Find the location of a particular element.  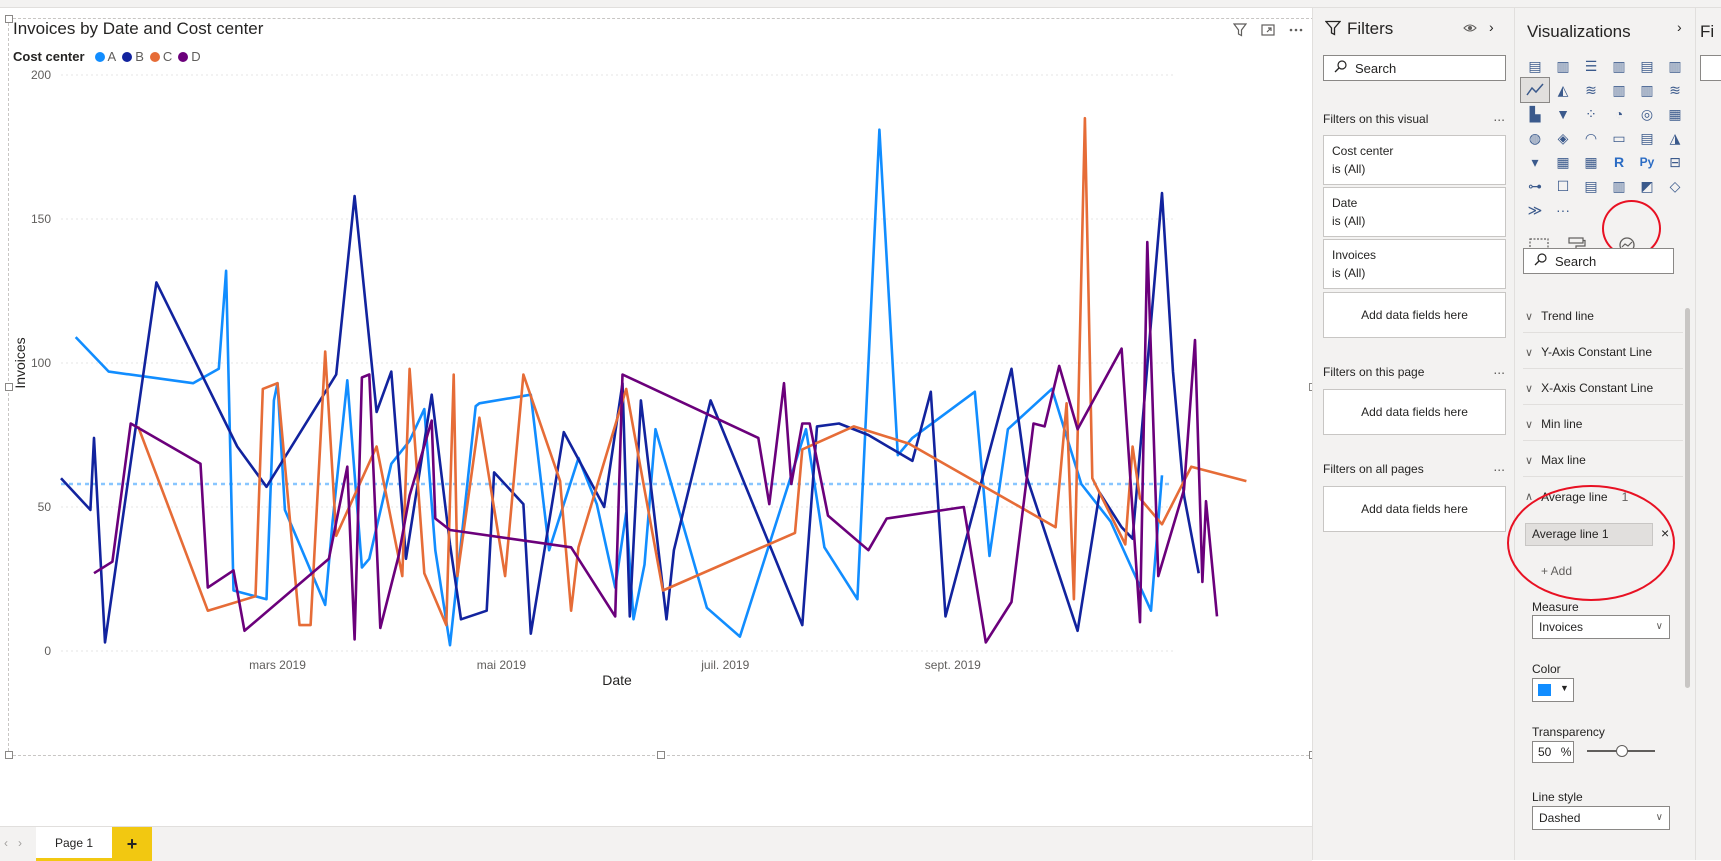

transparency-slider-thumb is located at coordinates (1622, 751).